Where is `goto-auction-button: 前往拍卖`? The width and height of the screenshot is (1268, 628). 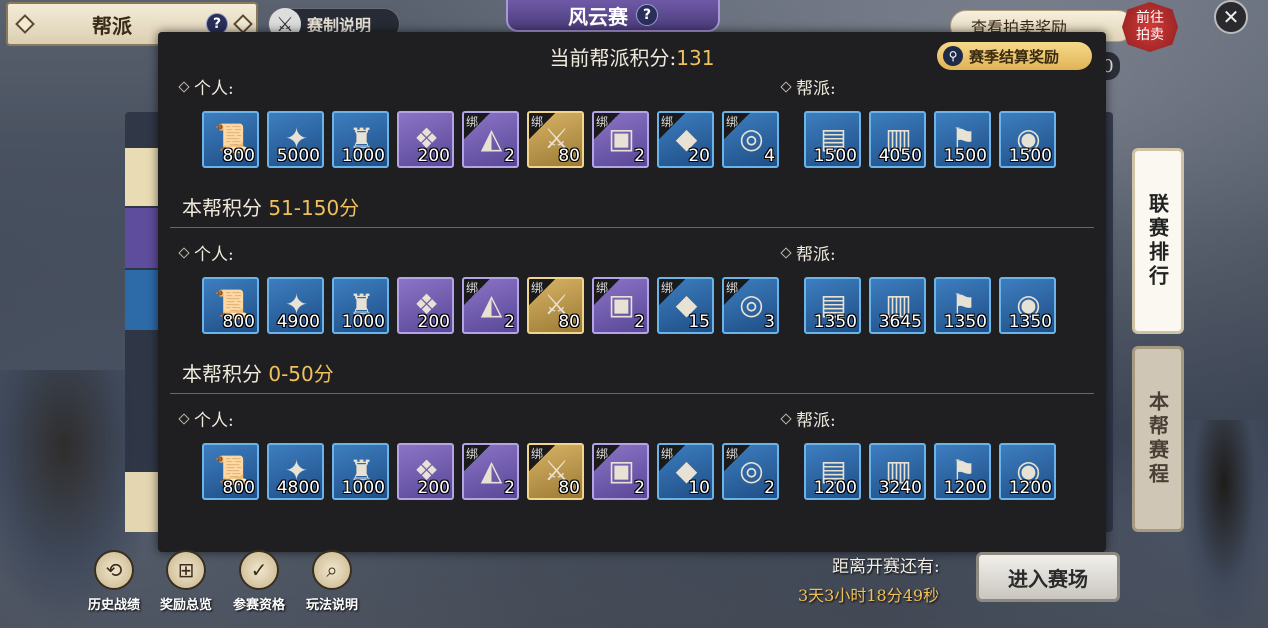 goto-auction-button: 前往拍卖 is located at coordinates (1150, 27).